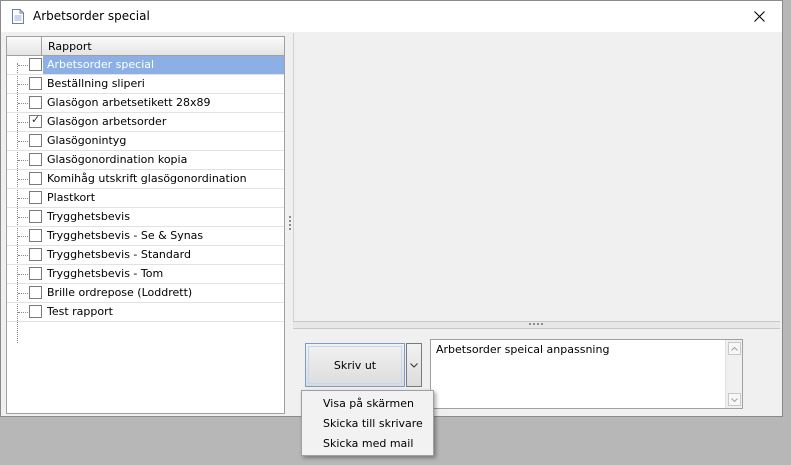  I want to click on description-text: Arbetsorder speical anpassning, so click(523, 349).